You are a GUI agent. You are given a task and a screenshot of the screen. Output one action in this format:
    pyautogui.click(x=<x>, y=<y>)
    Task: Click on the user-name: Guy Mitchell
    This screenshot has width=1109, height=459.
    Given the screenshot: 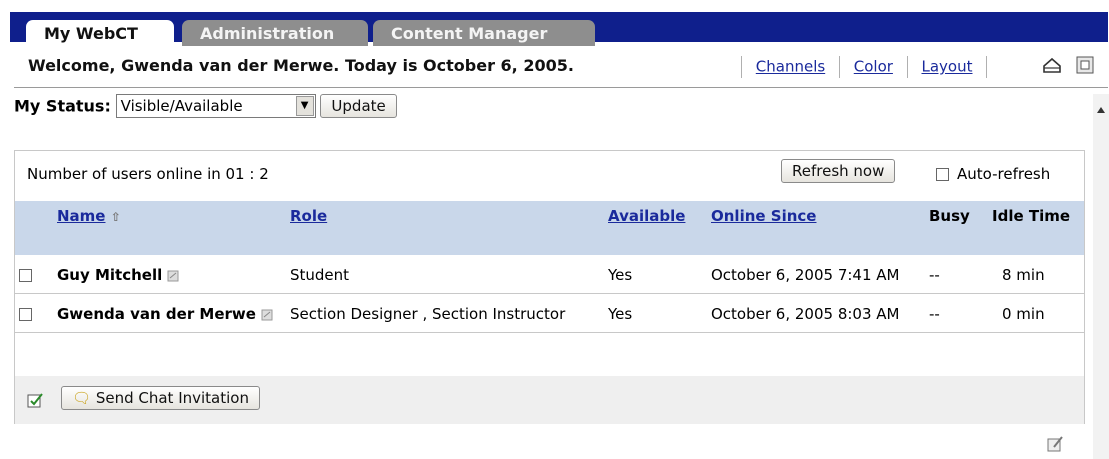 What is the action you would take?
    pyautogui.click(x=110, y=275)
    